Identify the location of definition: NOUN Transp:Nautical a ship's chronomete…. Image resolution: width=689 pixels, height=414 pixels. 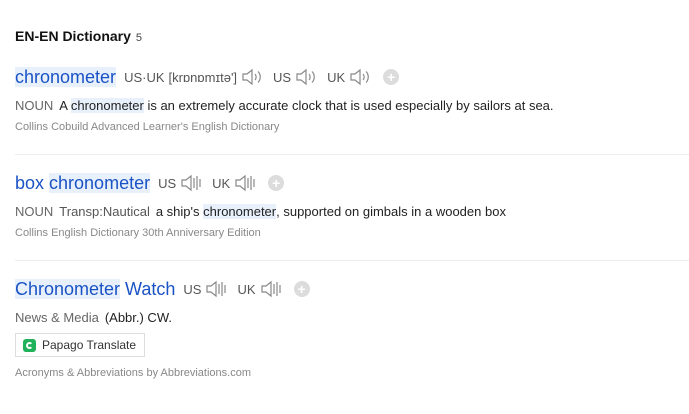
(352, 211).